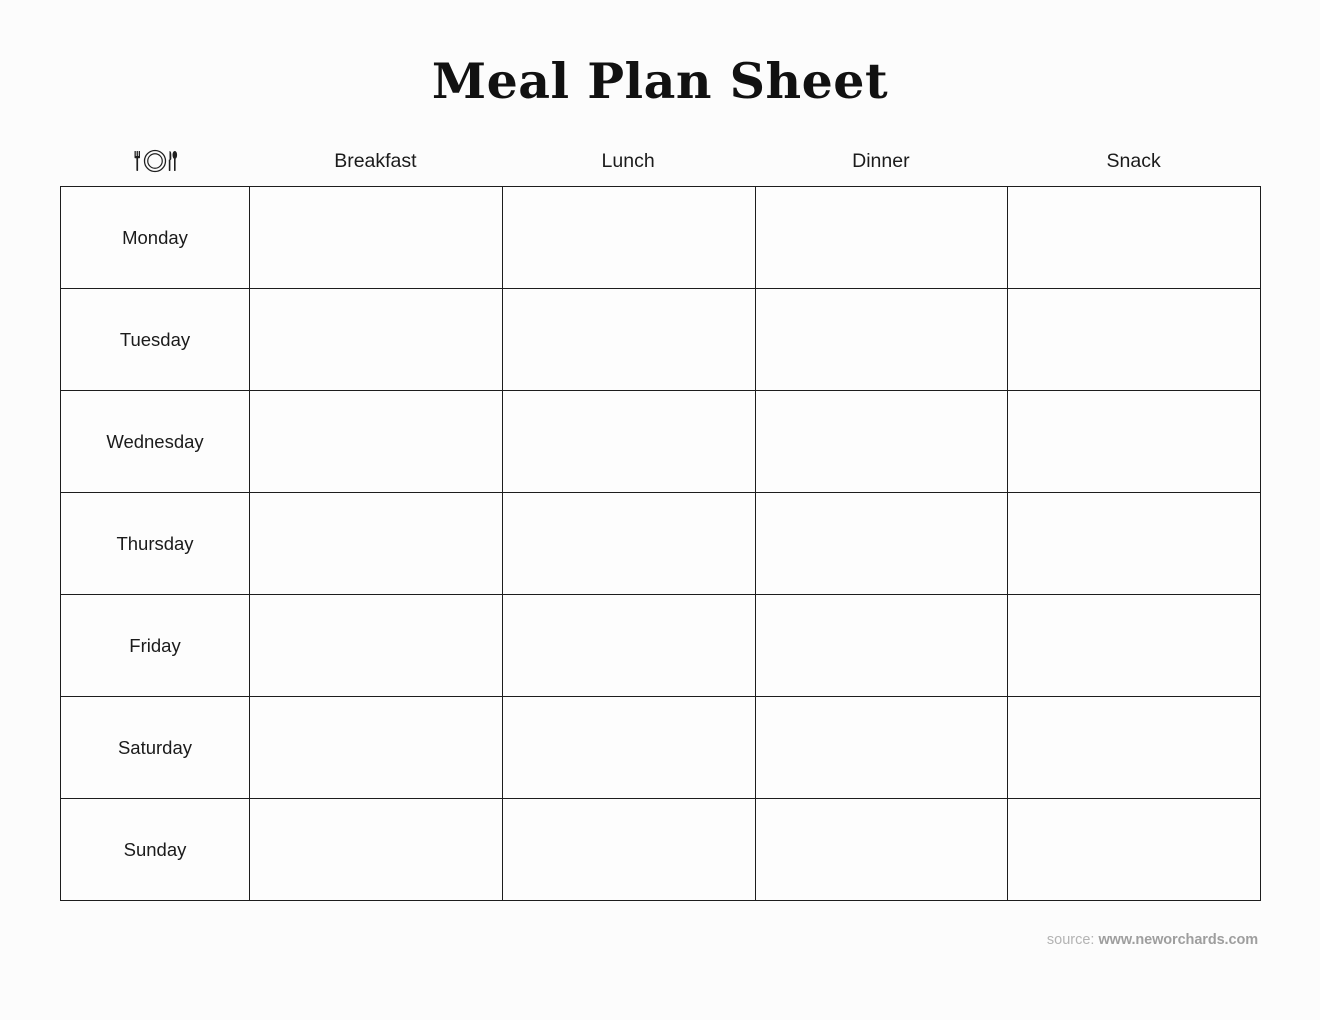 This screenshot has height=1020, width=1320. What do you see at coordinates (1134, 849) in the screenshot?
I see `cell-sunday-snack` at bounding box center [1134, 849].